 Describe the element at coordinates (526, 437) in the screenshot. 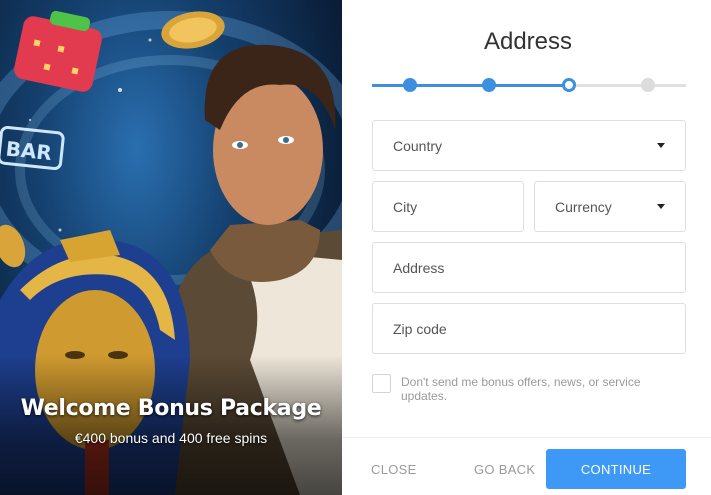

I see `footer-divider` at that location.